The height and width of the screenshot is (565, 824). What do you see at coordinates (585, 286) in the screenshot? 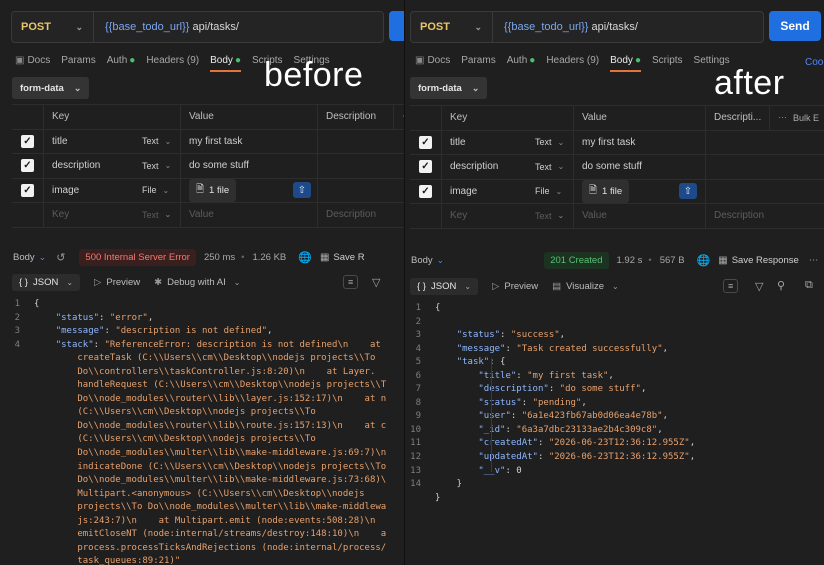
I see `visualize-button: ▤ Visualize ⌄` at bounding box center [585, 286].